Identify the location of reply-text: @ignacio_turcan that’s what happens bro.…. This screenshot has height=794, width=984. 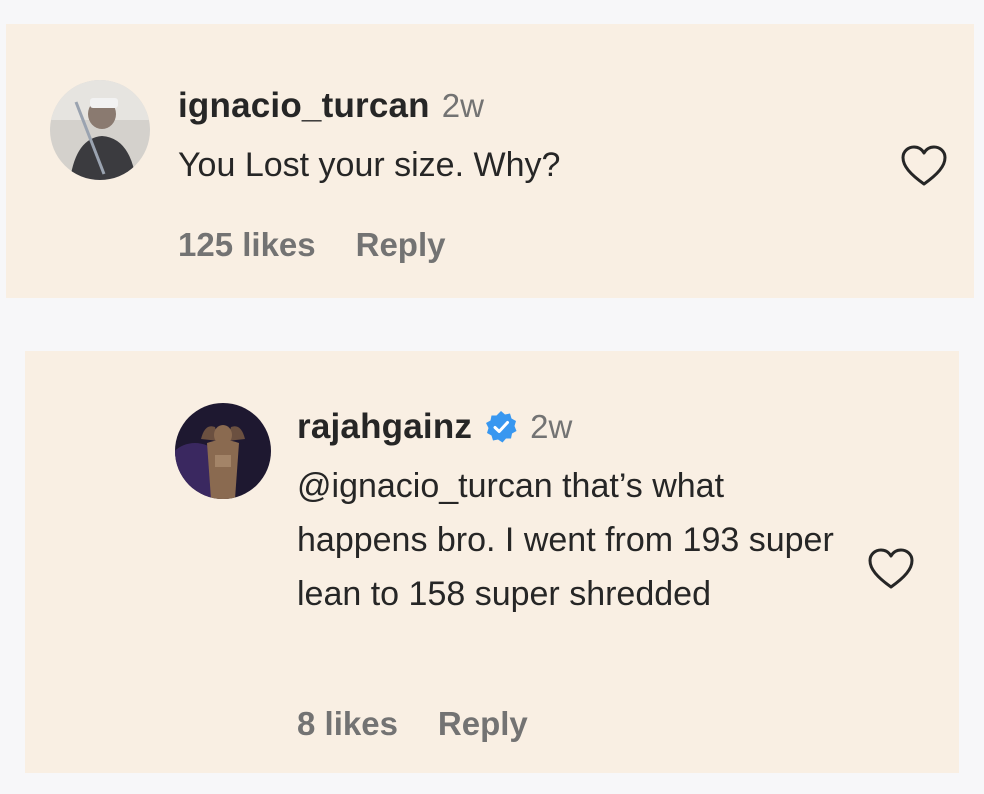
(565, 540).